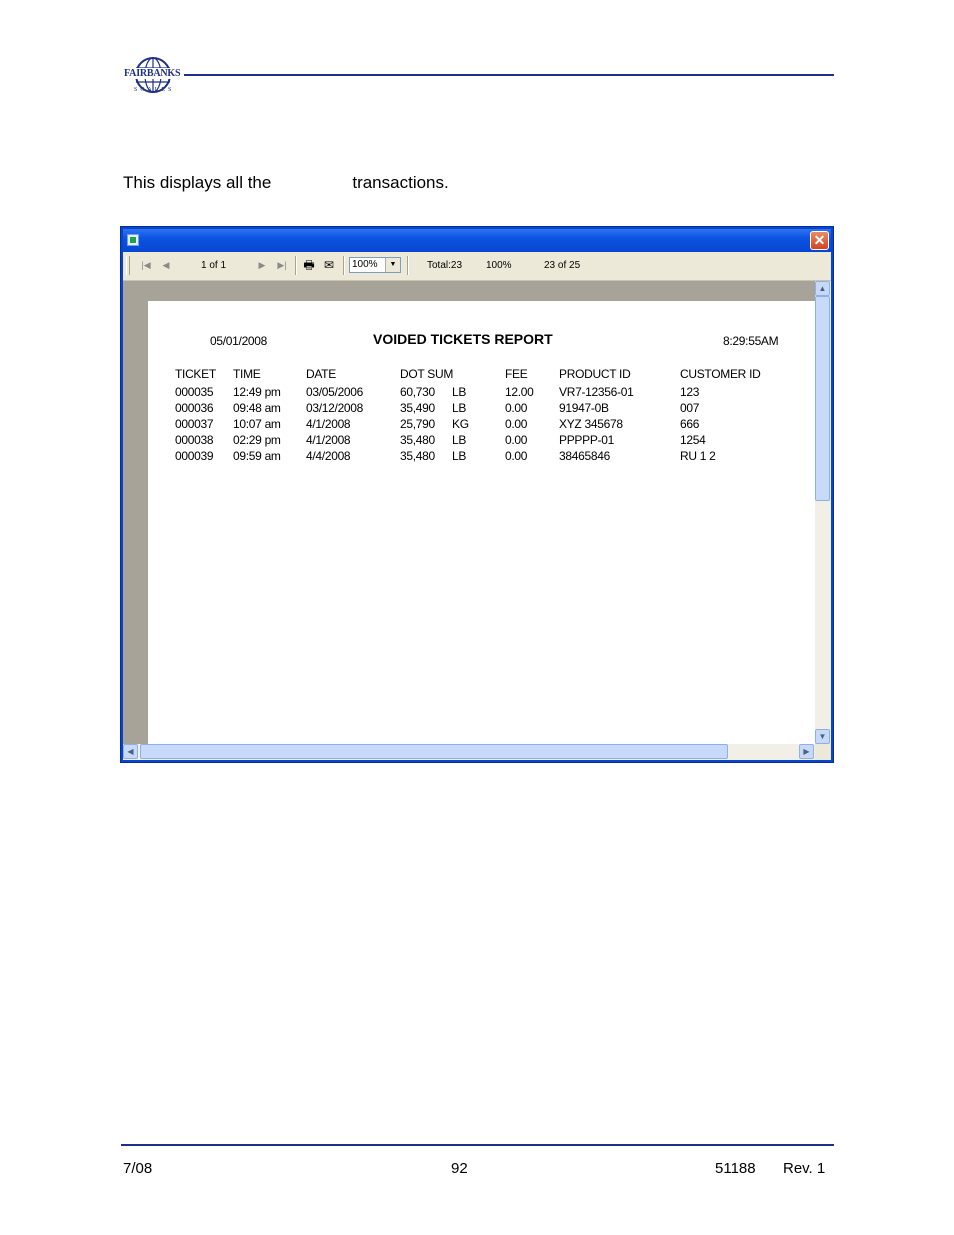  Describe the element at coordinates (584, 456) in the screenshot. I see `table-cell: 38465846` at that location.